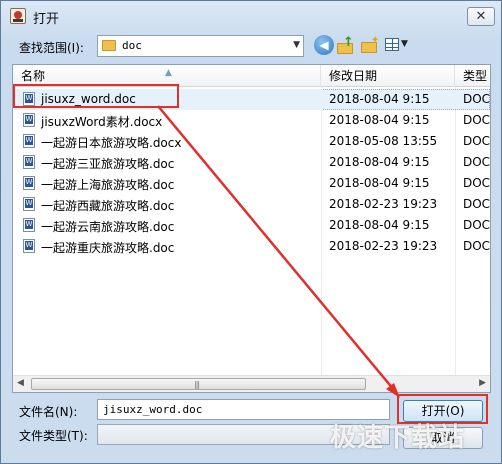 The width and height of the screenshot is (502, 464). What do you see at coordinates (109, 45) in the screenshot?
I see `folder-icon` at bounding box center [109, 45].